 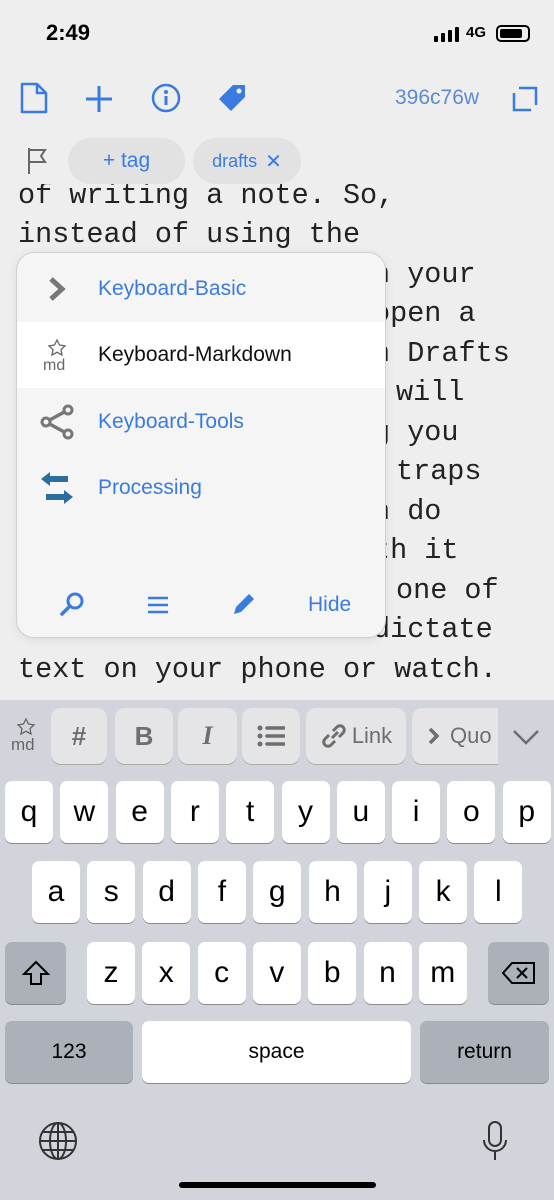 I want to click on key-u: u, so click(x=360, y=812).